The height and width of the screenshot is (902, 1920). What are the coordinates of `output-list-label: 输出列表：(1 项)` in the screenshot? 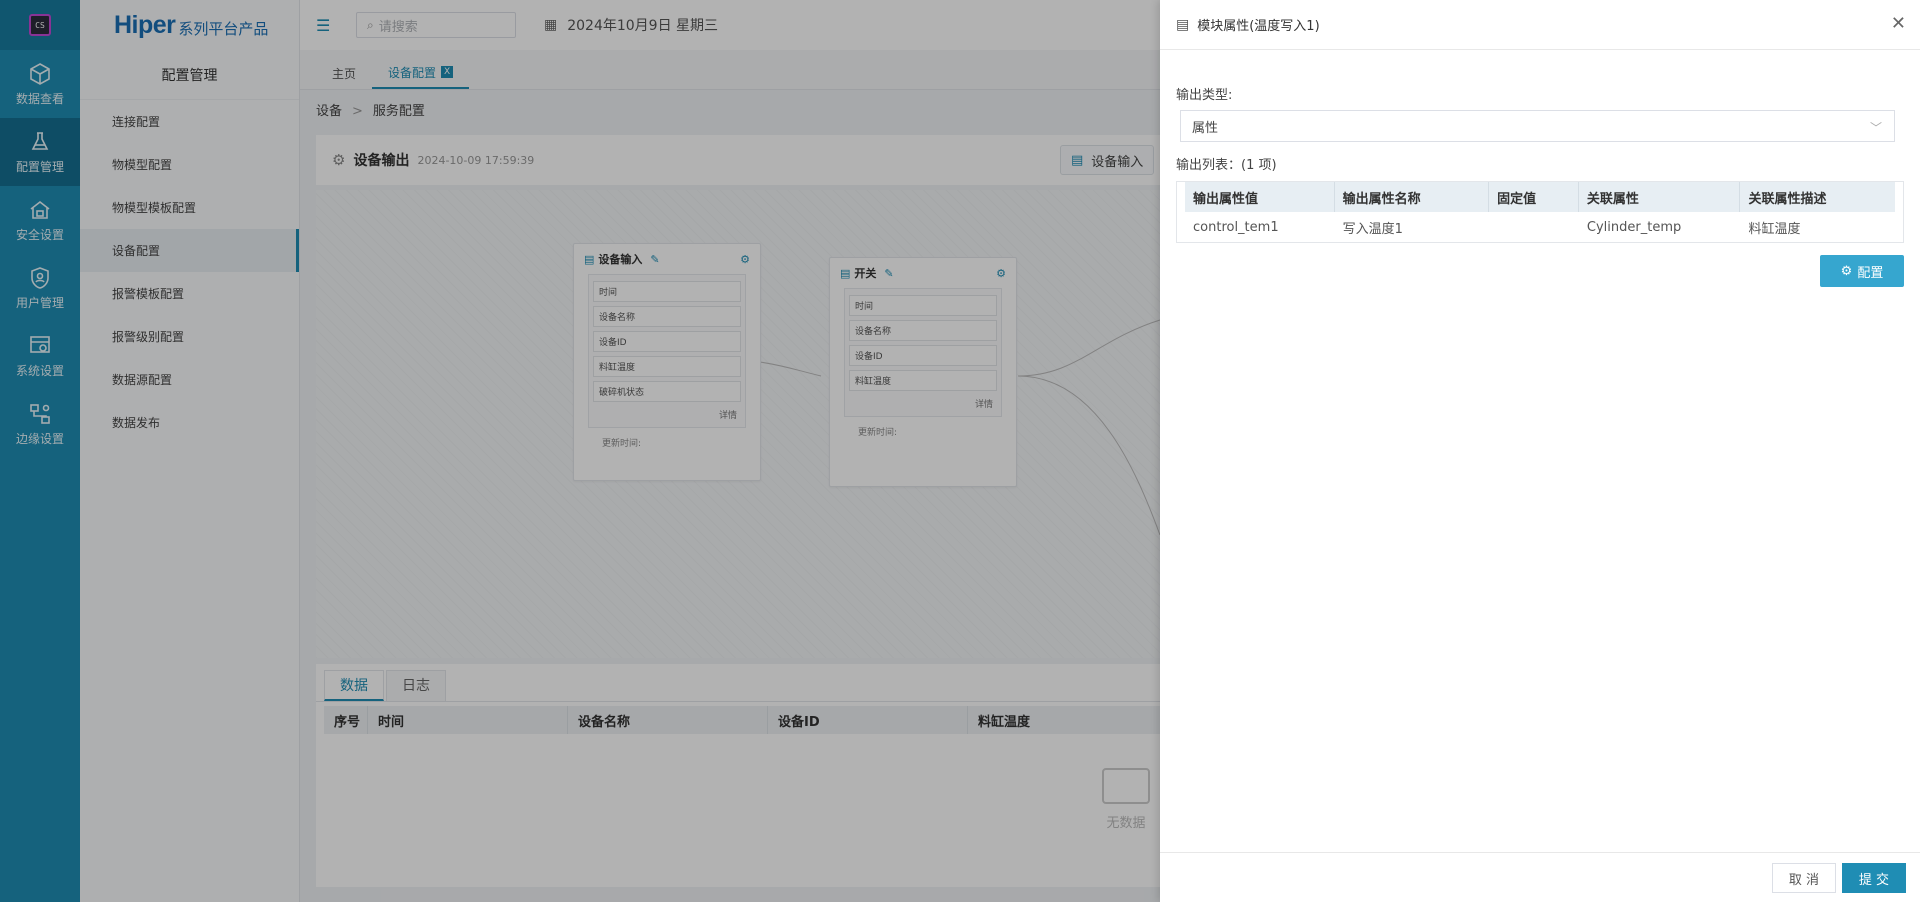 It's located at (1226, 165).